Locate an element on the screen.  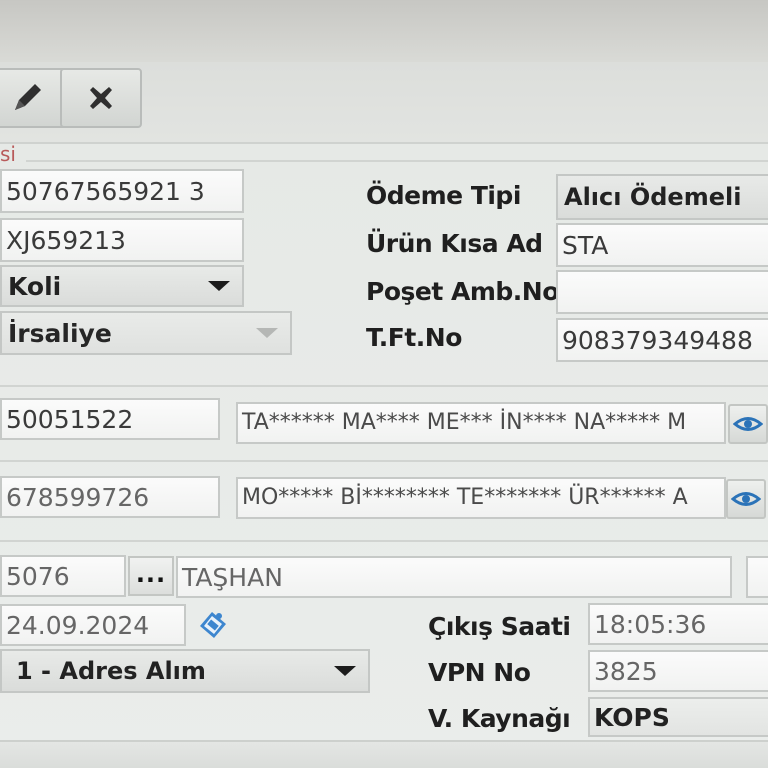
type-select-value: Koli is located at coordinates (35, 286).